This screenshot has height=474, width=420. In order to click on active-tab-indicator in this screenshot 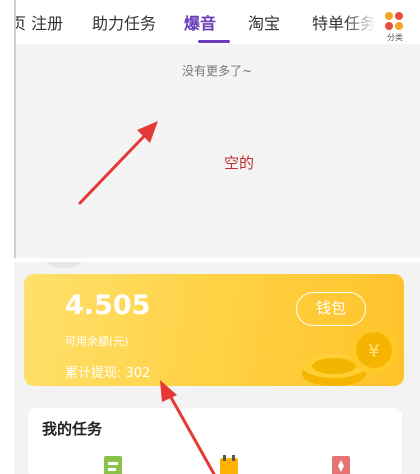, I will do `click(214, 41)`.